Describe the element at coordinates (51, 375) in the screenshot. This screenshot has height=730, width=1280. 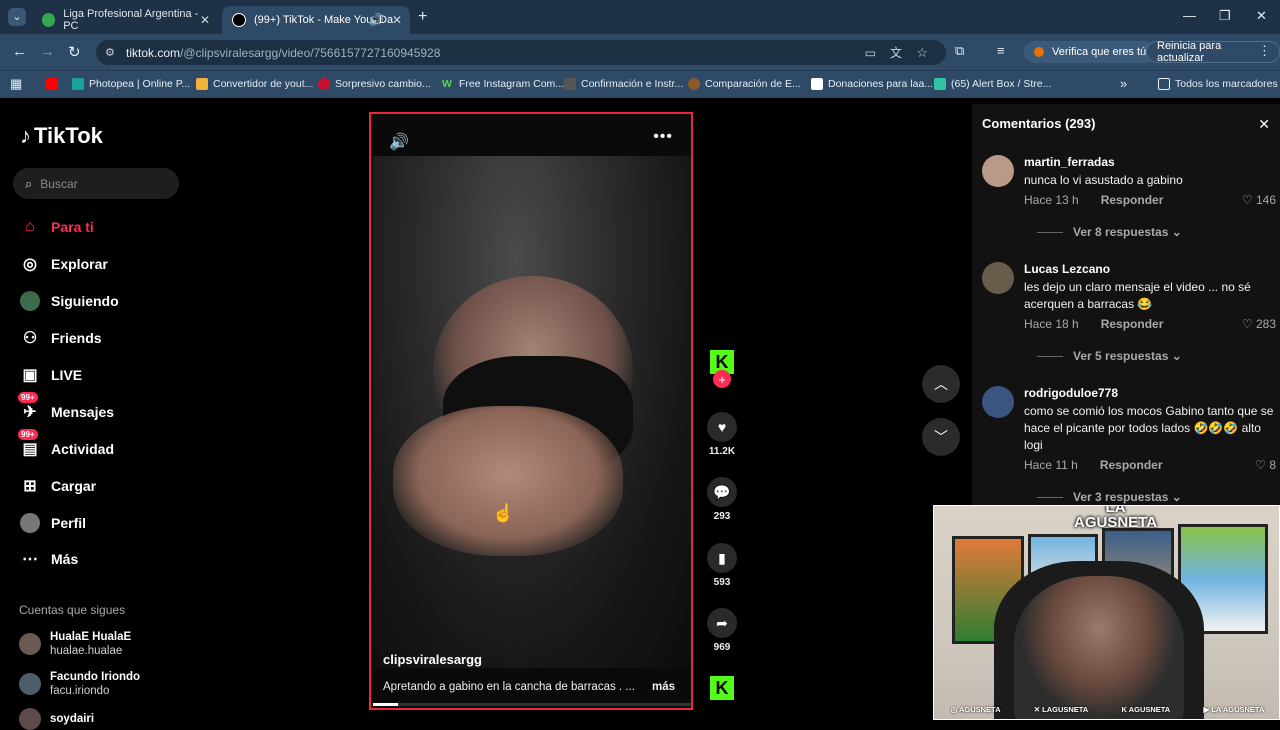
I see `sidebar-item-live: ▣ LIVE` at that location.